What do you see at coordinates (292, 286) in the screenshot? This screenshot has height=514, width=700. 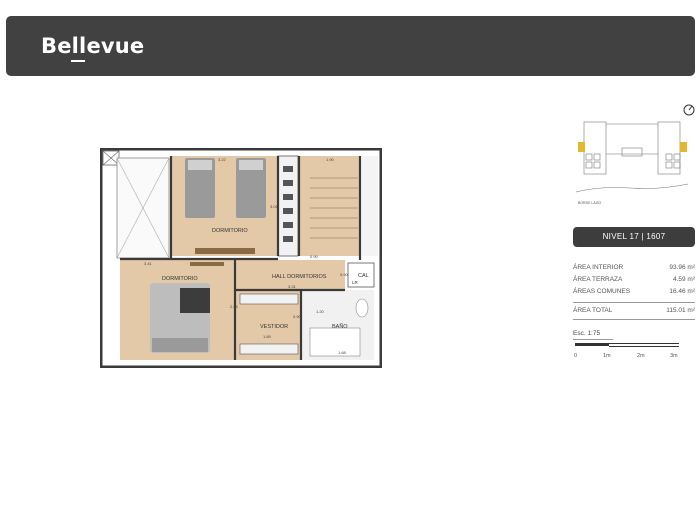 I see `dim-hall-w: 3.31` at bounding box center [292, 286].